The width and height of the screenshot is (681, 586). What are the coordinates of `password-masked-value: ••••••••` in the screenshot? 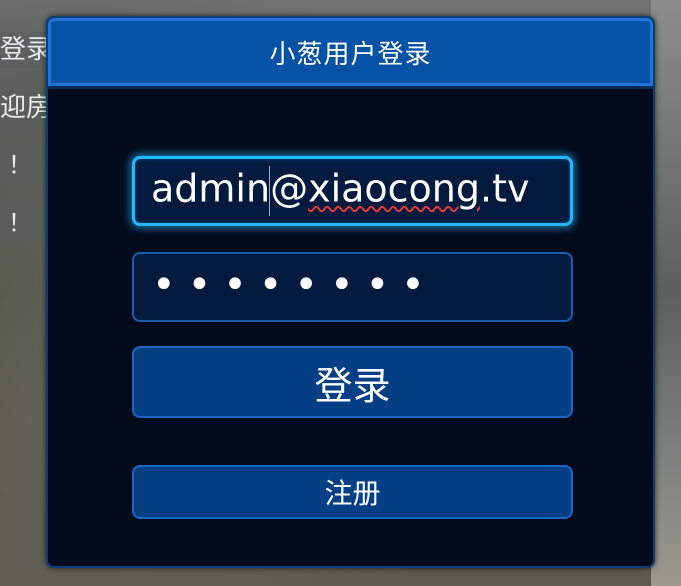 It's located at (294, 285).